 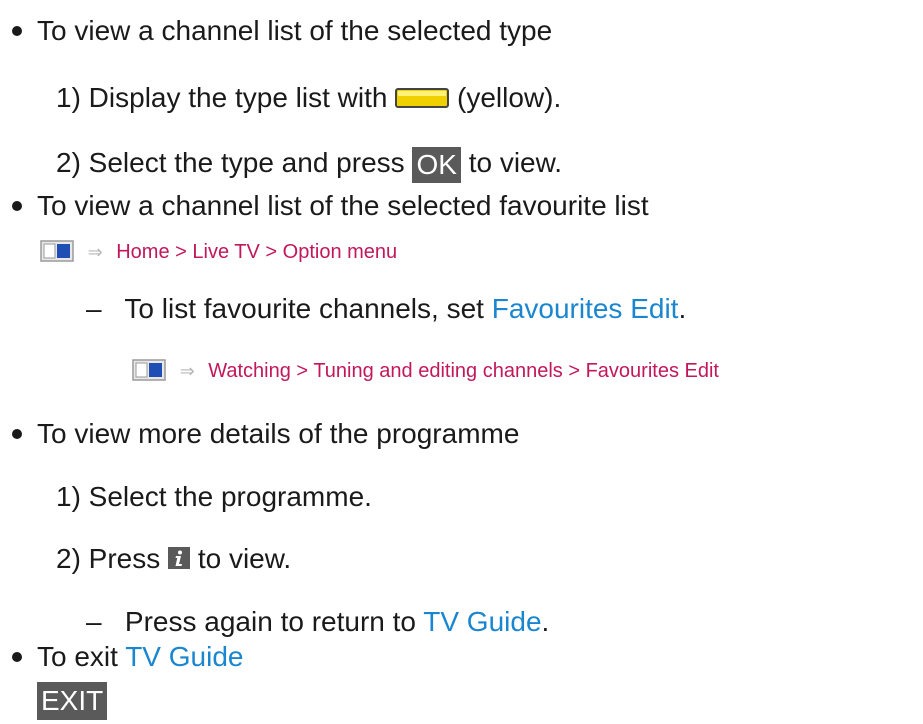 What do you see at coordinates (652, 371) in the screenshot?
I see `crumb-favourites-edit: Favourites Edit` at bounding box center [652, 371].